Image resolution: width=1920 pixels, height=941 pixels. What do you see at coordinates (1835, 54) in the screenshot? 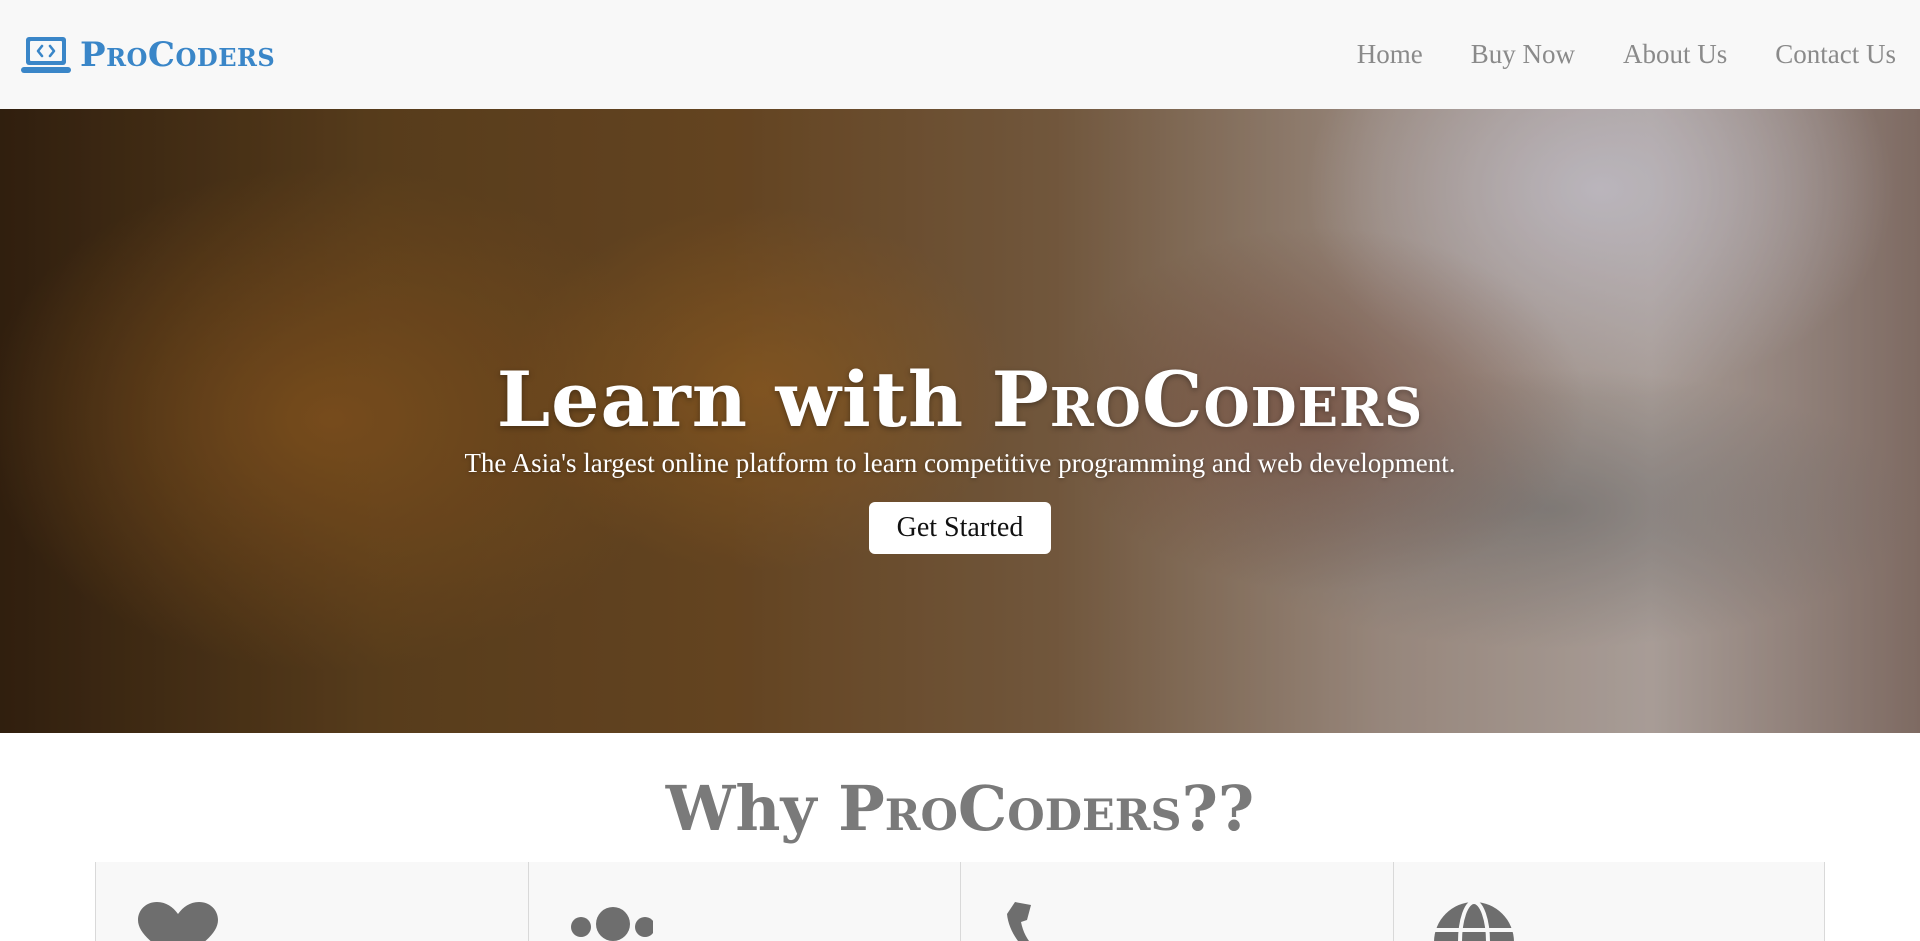
I see `nav-contact-us: Contact Us` at bounding box center [1835, 54].